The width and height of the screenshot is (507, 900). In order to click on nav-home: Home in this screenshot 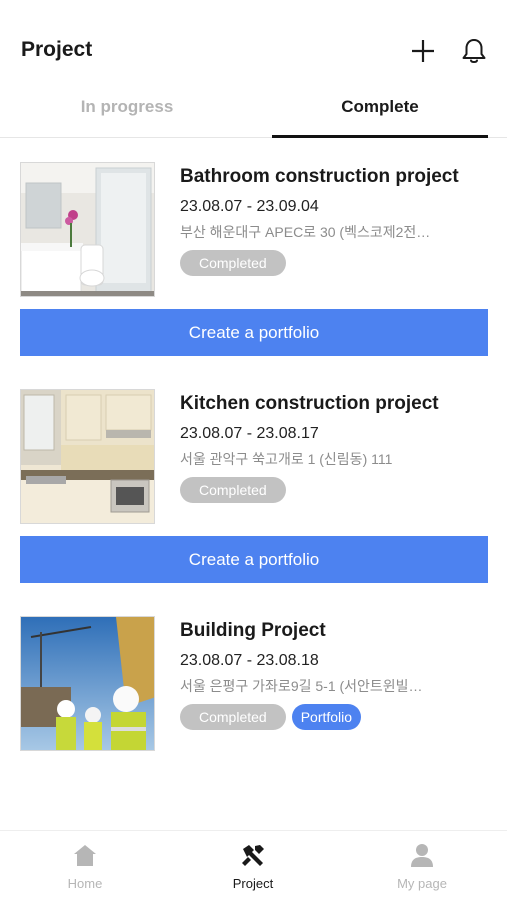, I will do `click(85, 867)`.